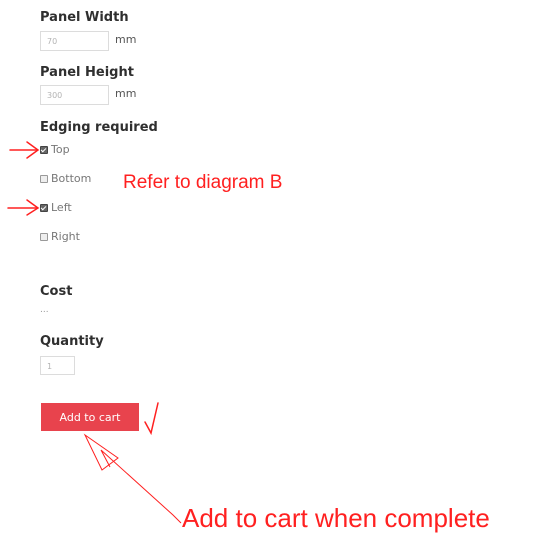  Describe the element at coordinates (61, 207) in the screenshot. I see `edging-option-left-label: Left` at that location.